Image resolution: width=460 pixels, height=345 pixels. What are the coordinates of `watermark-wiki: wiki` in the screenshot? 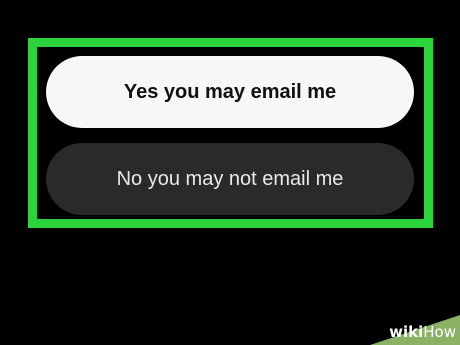 It's located at (406, 332).